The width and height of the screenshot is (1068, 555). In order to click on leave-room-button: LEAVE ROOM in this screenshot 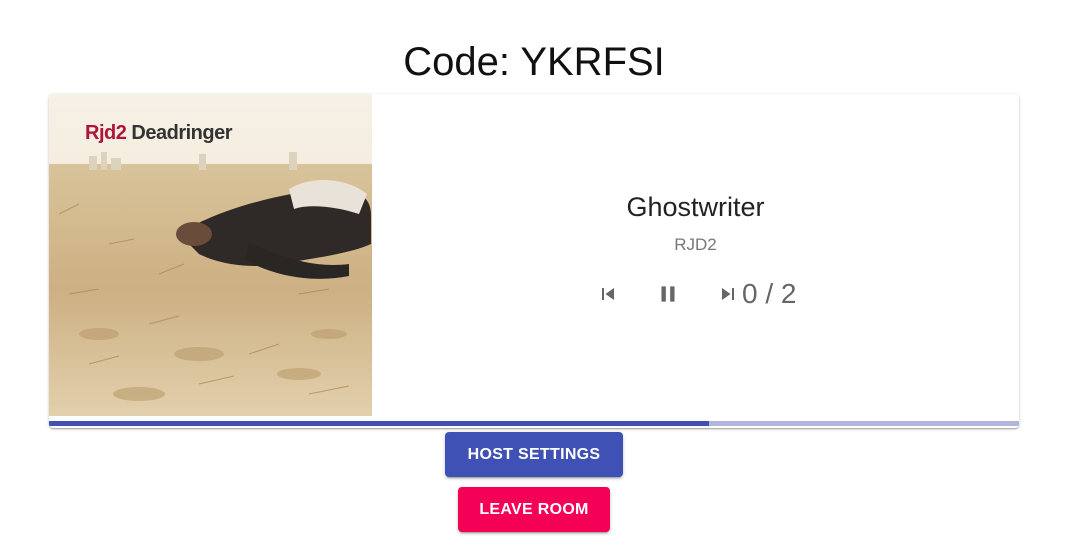, I will do `click(534, 509)`.